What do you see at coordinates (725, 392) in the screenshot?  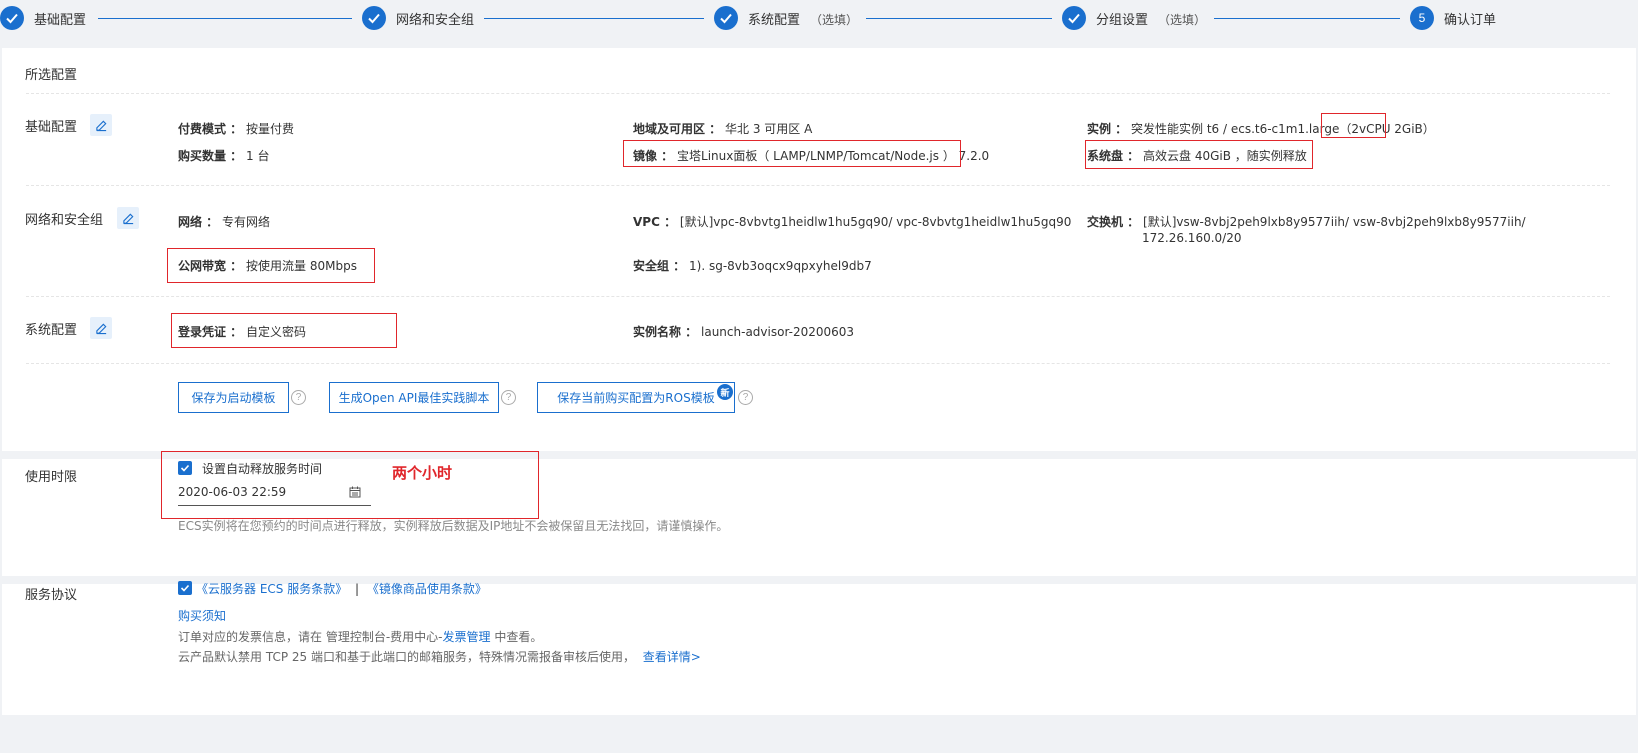 I see `new-badge: 新` at bounding box center [725, 392].